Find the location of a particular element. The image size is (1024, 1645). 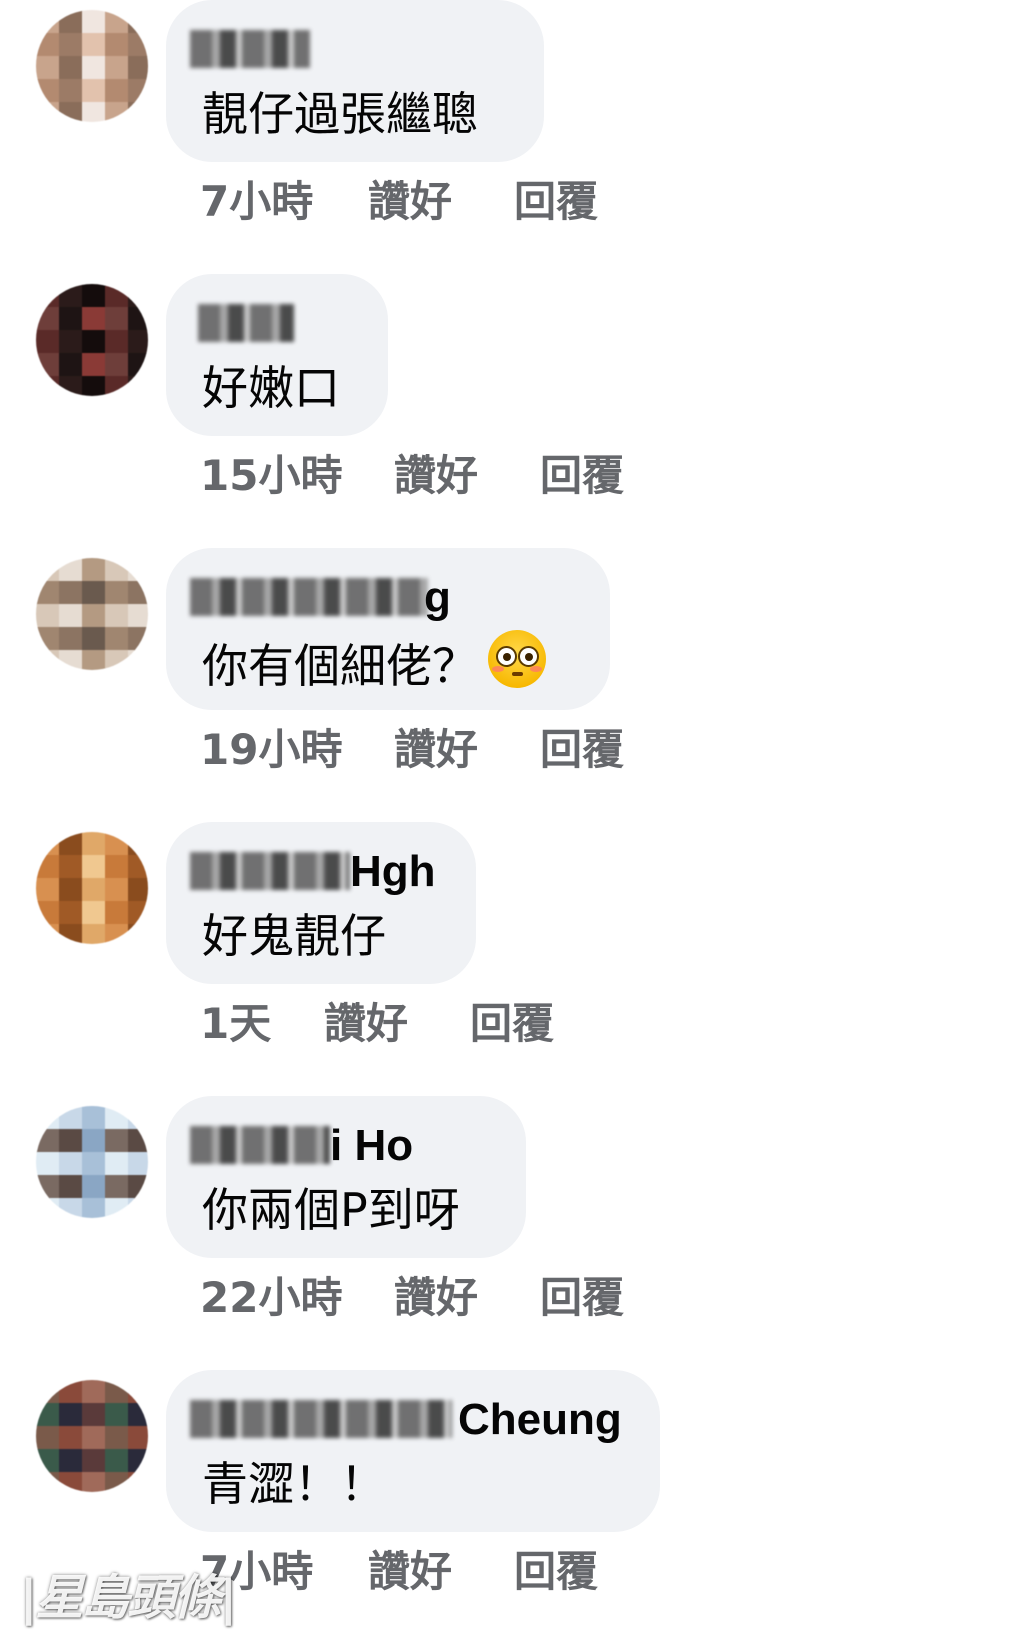

comment-author-name: g is located at coordinates (382, 598).